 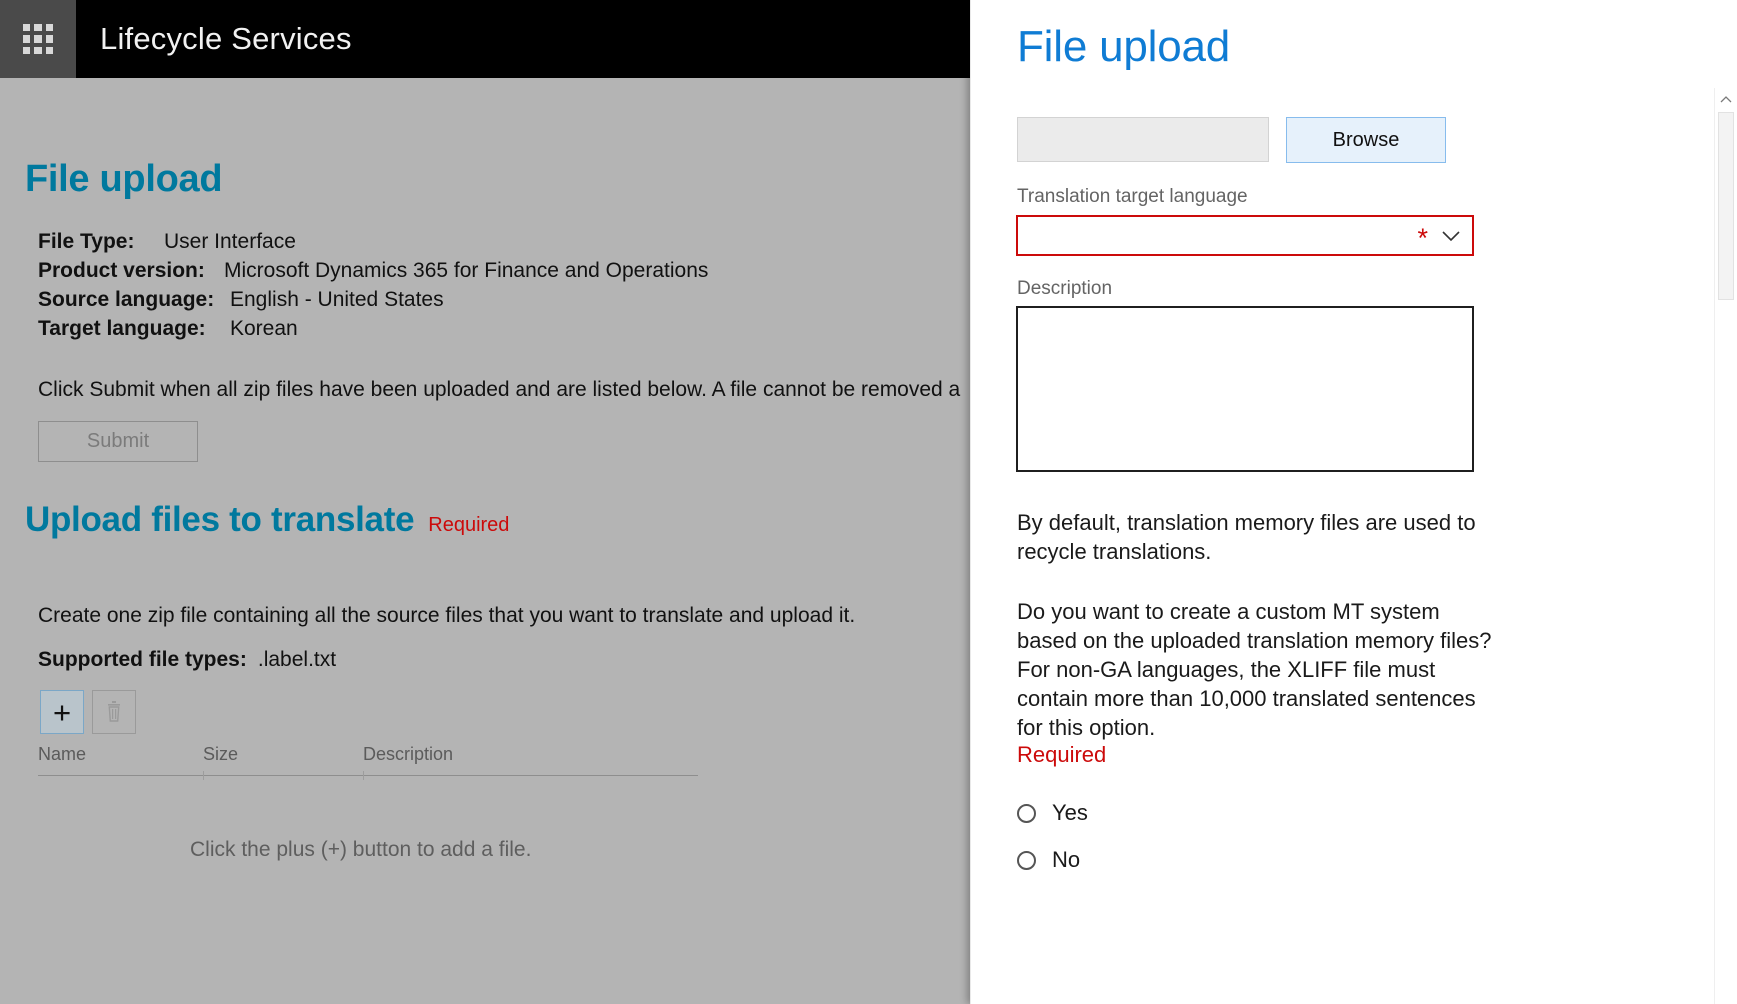 I want to click on page-title: File upload, so click(x=124, y=179).